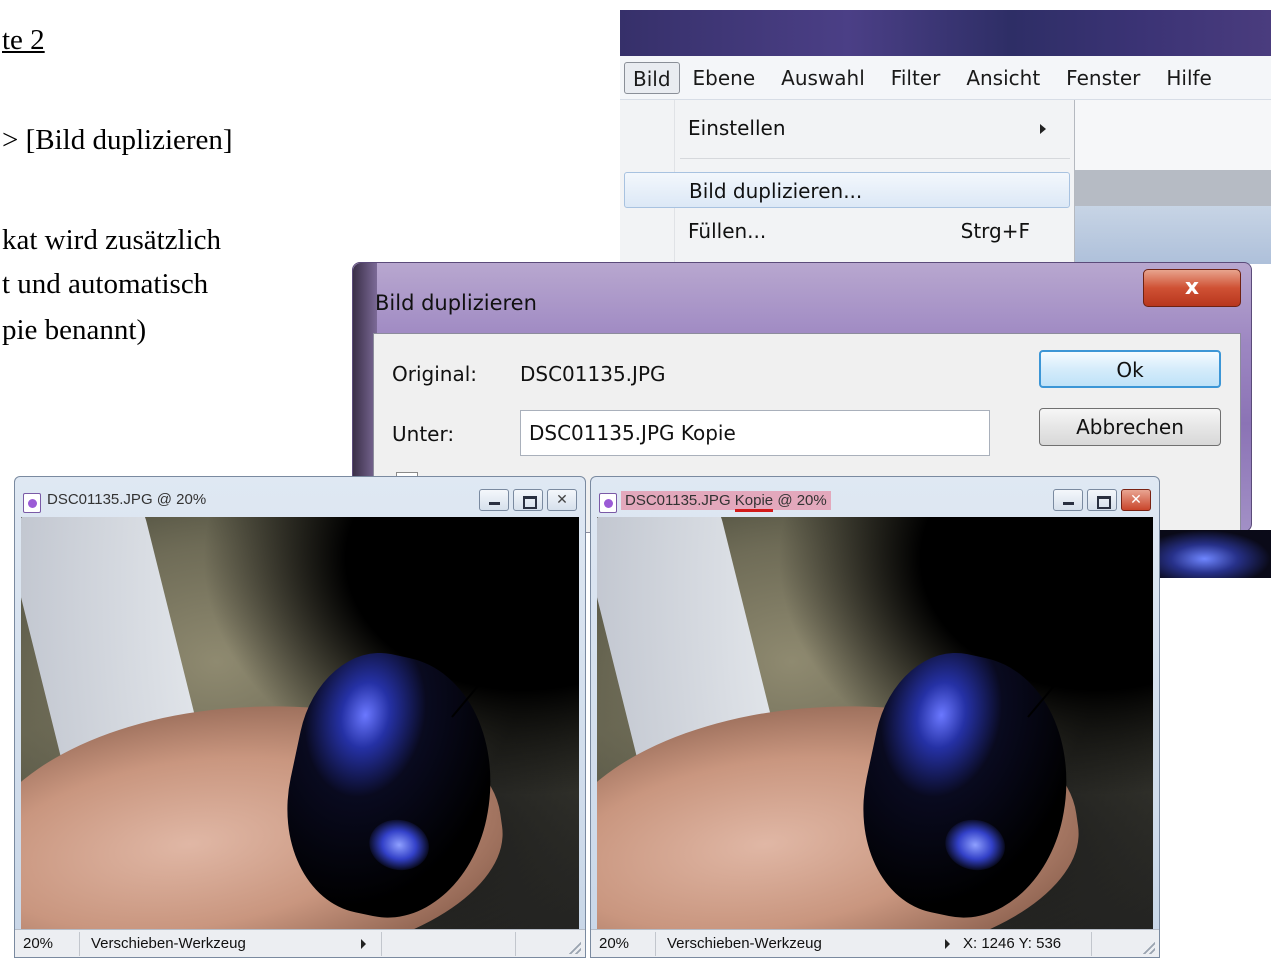 The image size is (1271, 958). What do you see at coordinates (652, 77) in the screenshot?
I see `menu-bild: Bild` at bounding box center [652, 77].